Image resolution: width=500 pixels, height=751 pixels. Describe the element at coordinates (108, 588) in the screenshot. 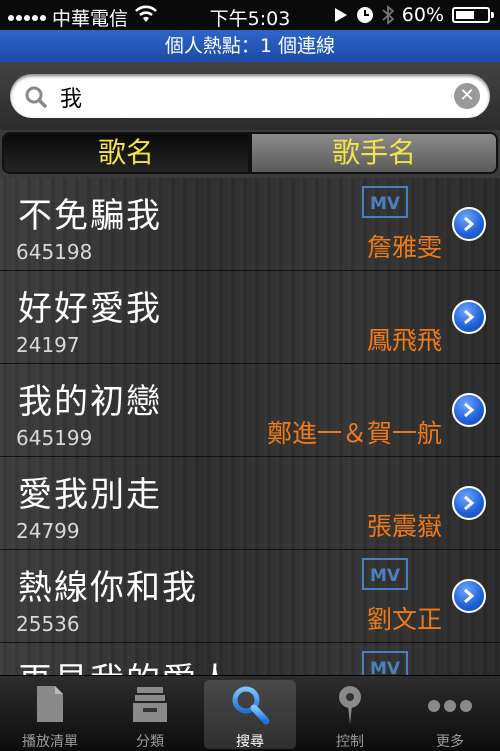

I see `song-title: 熱線你和我` at that location.